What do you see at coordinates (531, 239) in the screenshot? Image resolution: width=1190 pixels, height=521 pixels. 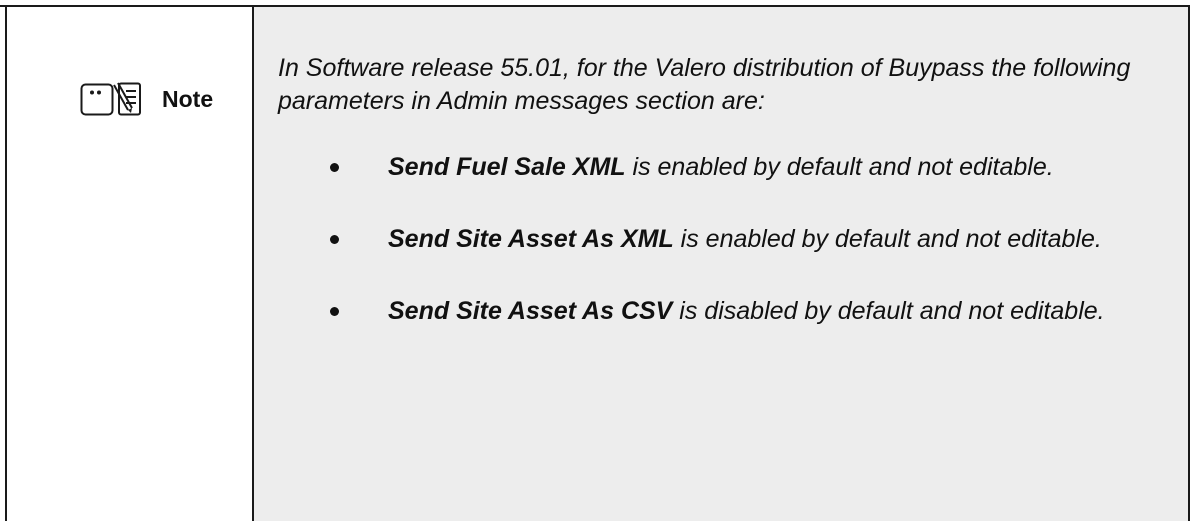 I see `parameter-name: Send Site Asset As XML` at bounding box center [531, 239].